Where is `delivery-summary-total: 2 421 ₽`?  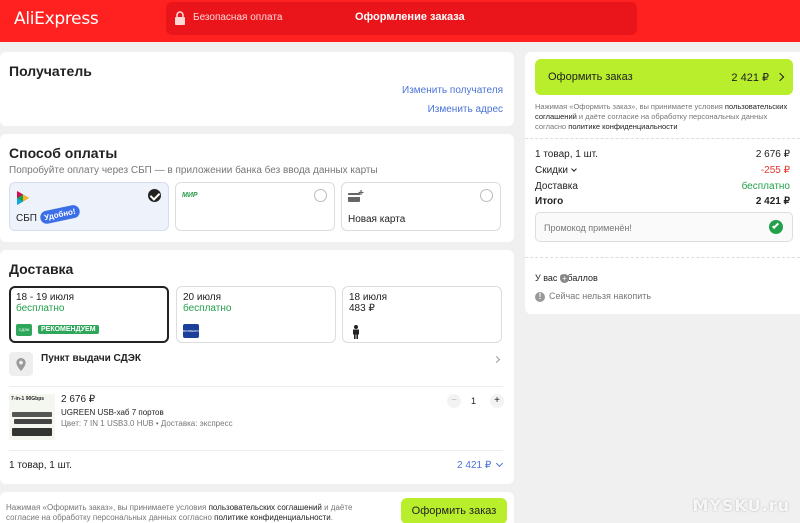 delivery-summary-total: 2 421 ₽ is located at coordinates (480, 465).